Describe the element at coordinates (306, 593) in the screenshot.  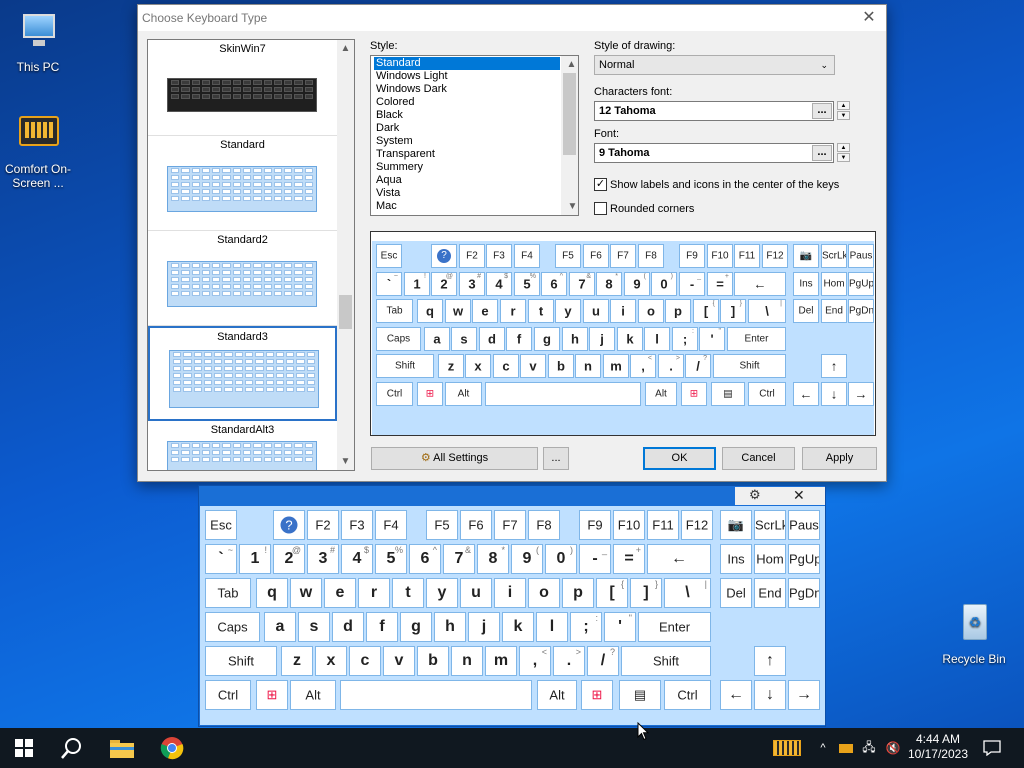
I see `key-w: w` at that location.